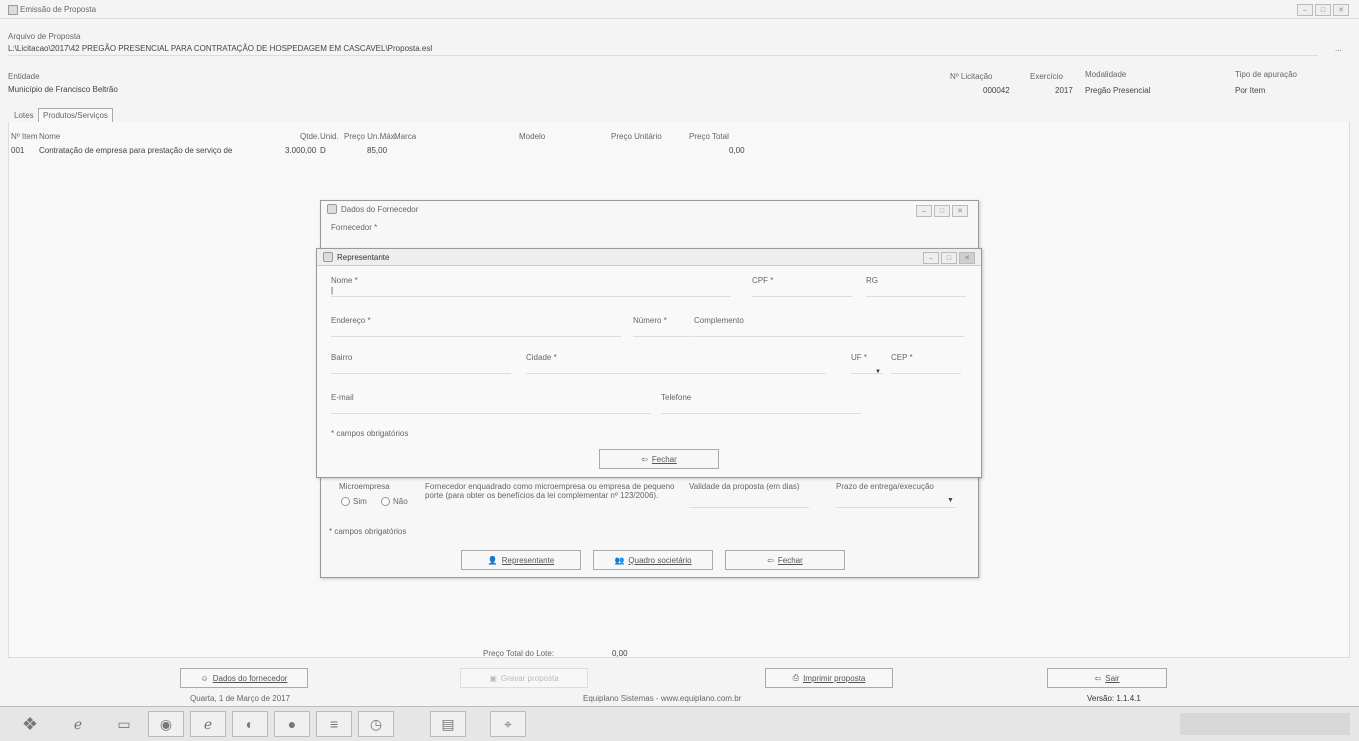 The height and width of the screenshot is (741, 1359). I want to click on representante-controls: – □ ✕, so click(949, 258).